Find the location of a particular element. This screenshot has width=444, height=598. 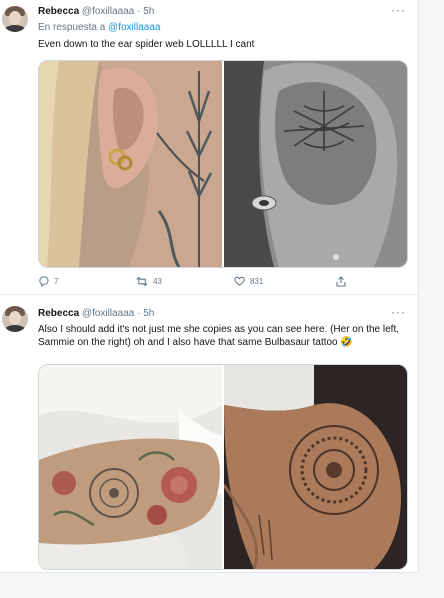

share-button is located at coordinates (341, 281).